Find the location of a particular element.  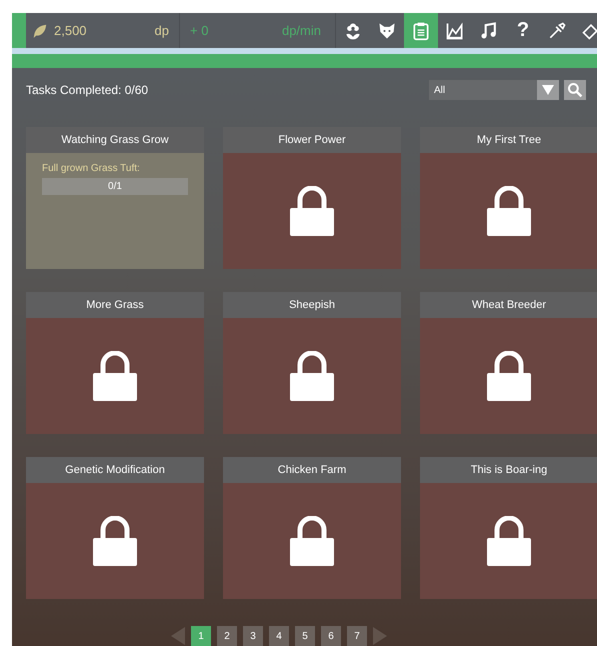

resource-amount: 2,500 is located at coordinates (71, 30).